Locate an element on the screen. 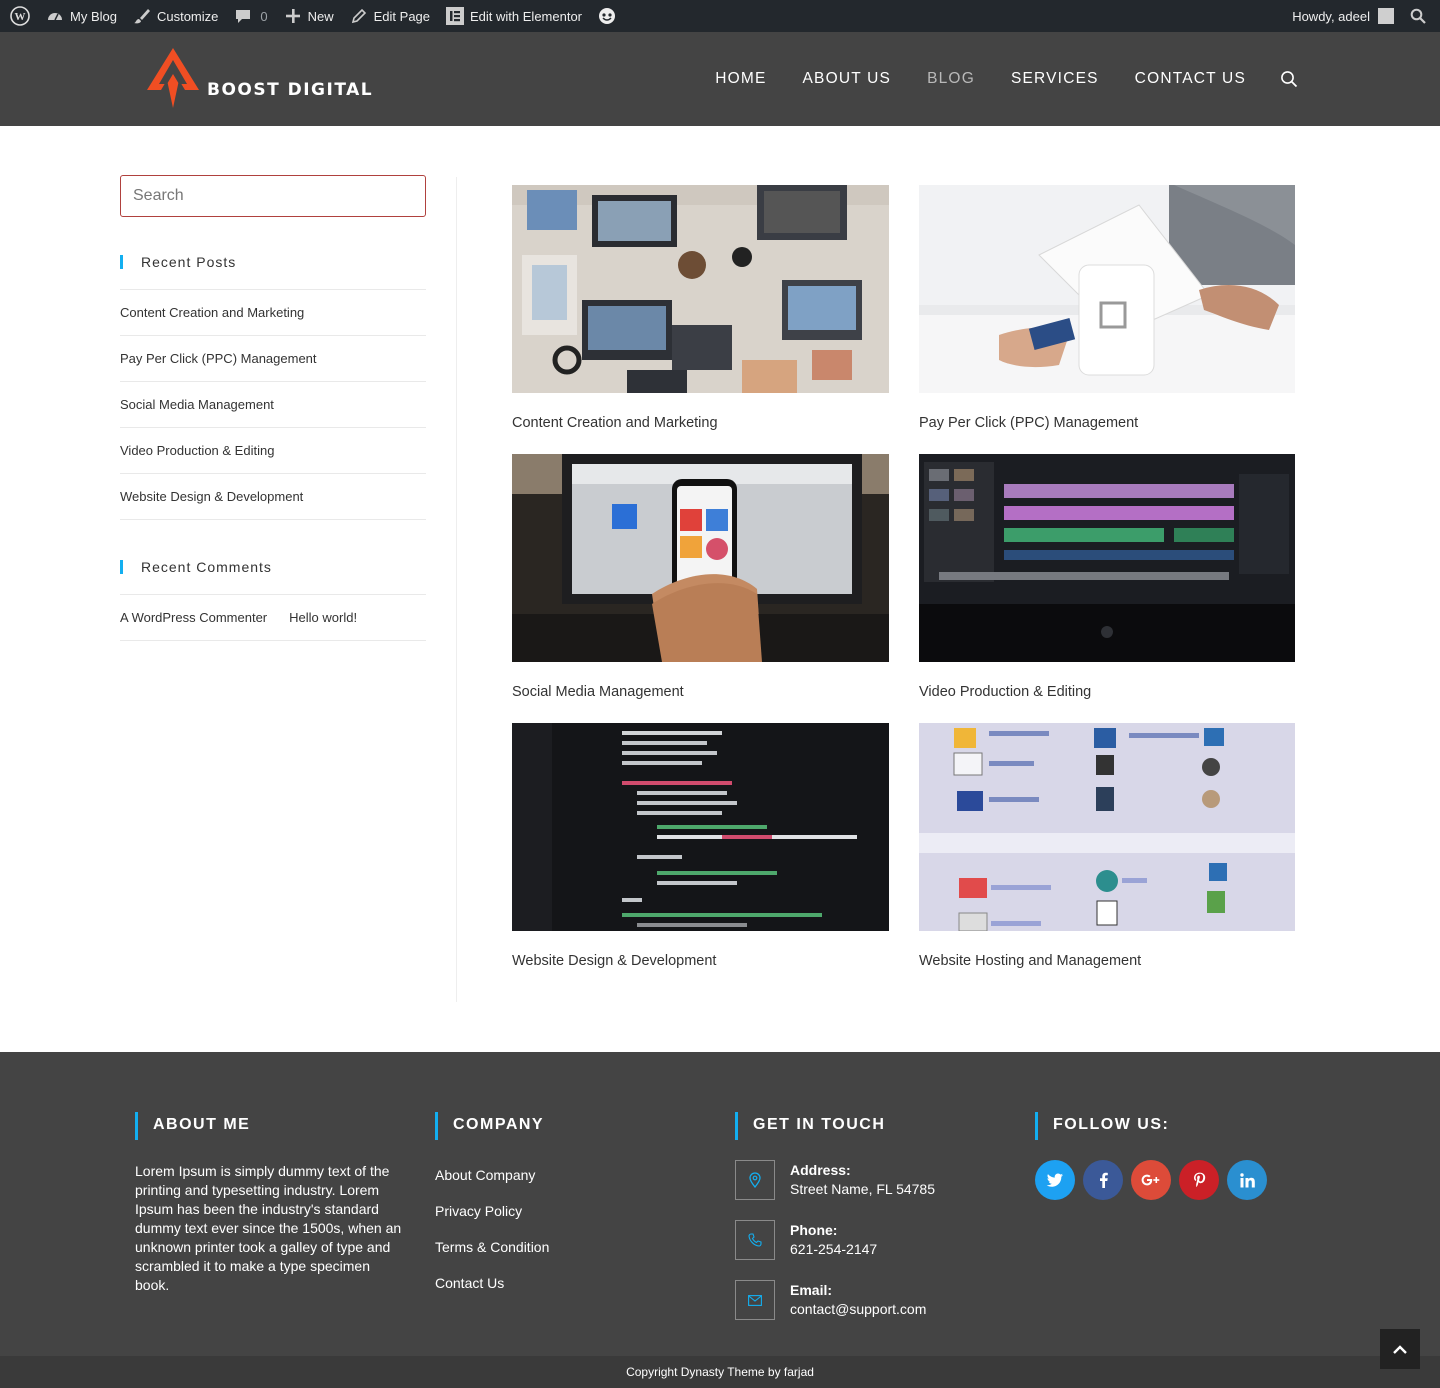  dashboard-icon is located at coordinates (55, 17).